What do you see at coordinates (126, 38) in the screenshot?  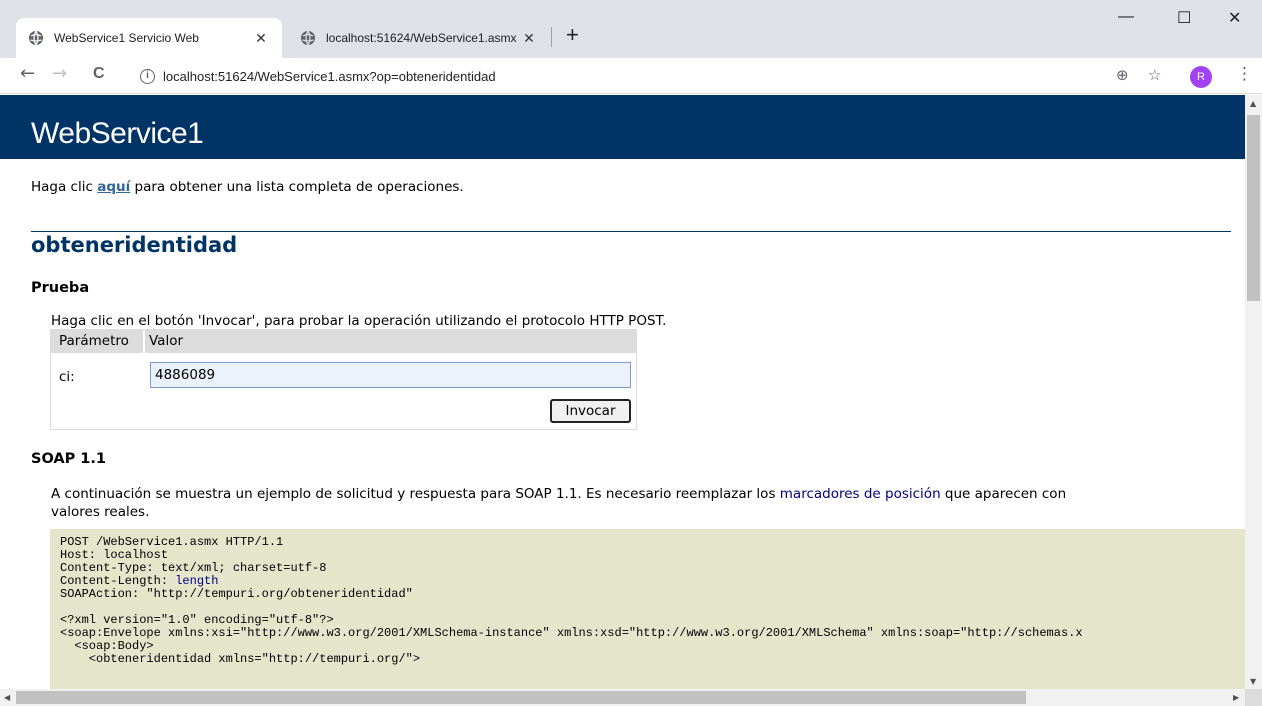 I see `tab-title: WebService1 Servicio Web` at bounding box center [126, 38].